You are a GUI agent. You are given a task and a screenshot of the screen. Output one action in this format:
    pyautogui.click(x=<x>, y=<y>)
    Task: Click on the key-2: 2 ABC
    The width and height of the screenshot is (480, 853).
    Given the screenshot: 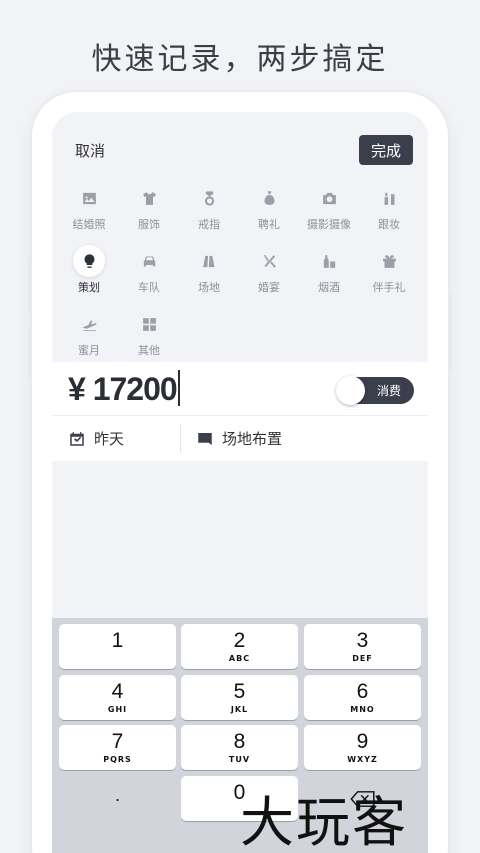 What is the action you would take?
    pyautogui.click(x=239, y=646)
    